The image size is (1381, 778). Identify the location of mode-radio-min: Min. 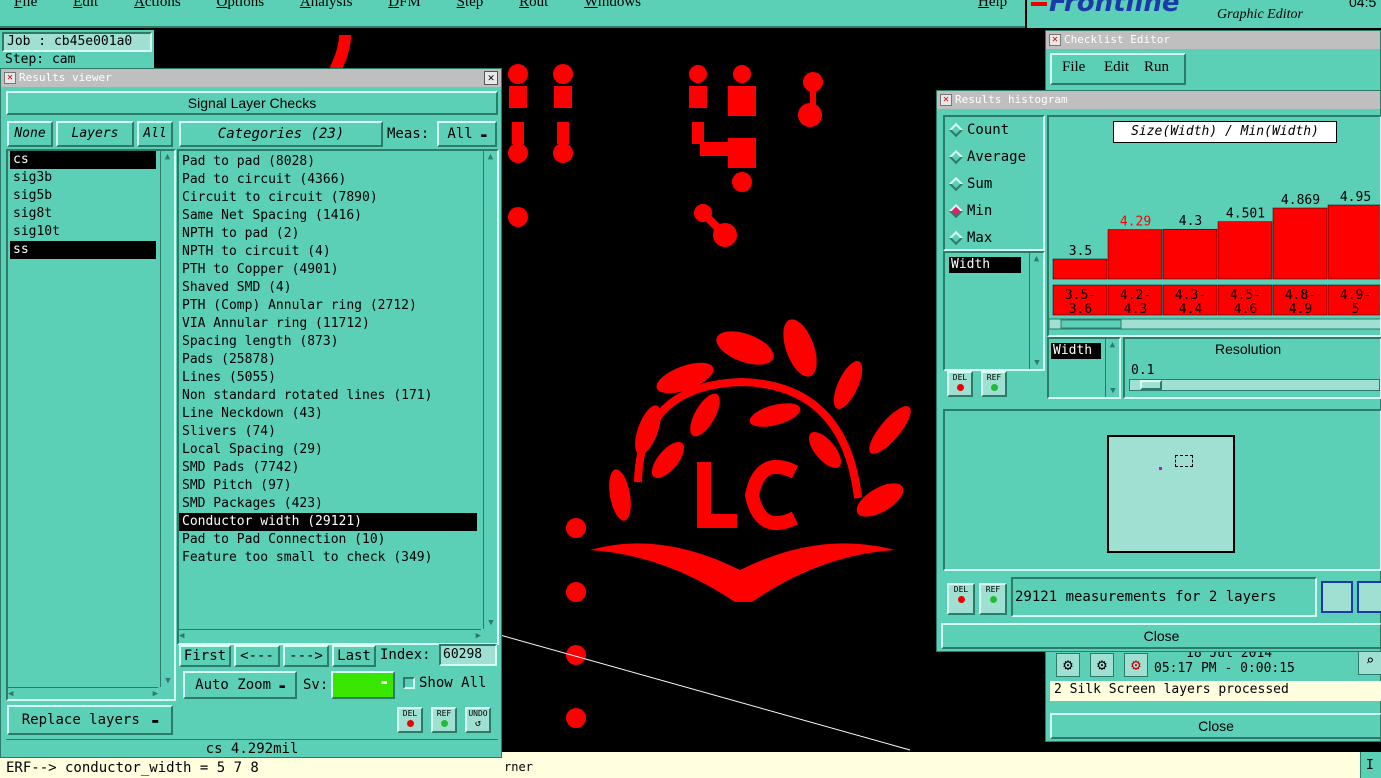
(994, 211).